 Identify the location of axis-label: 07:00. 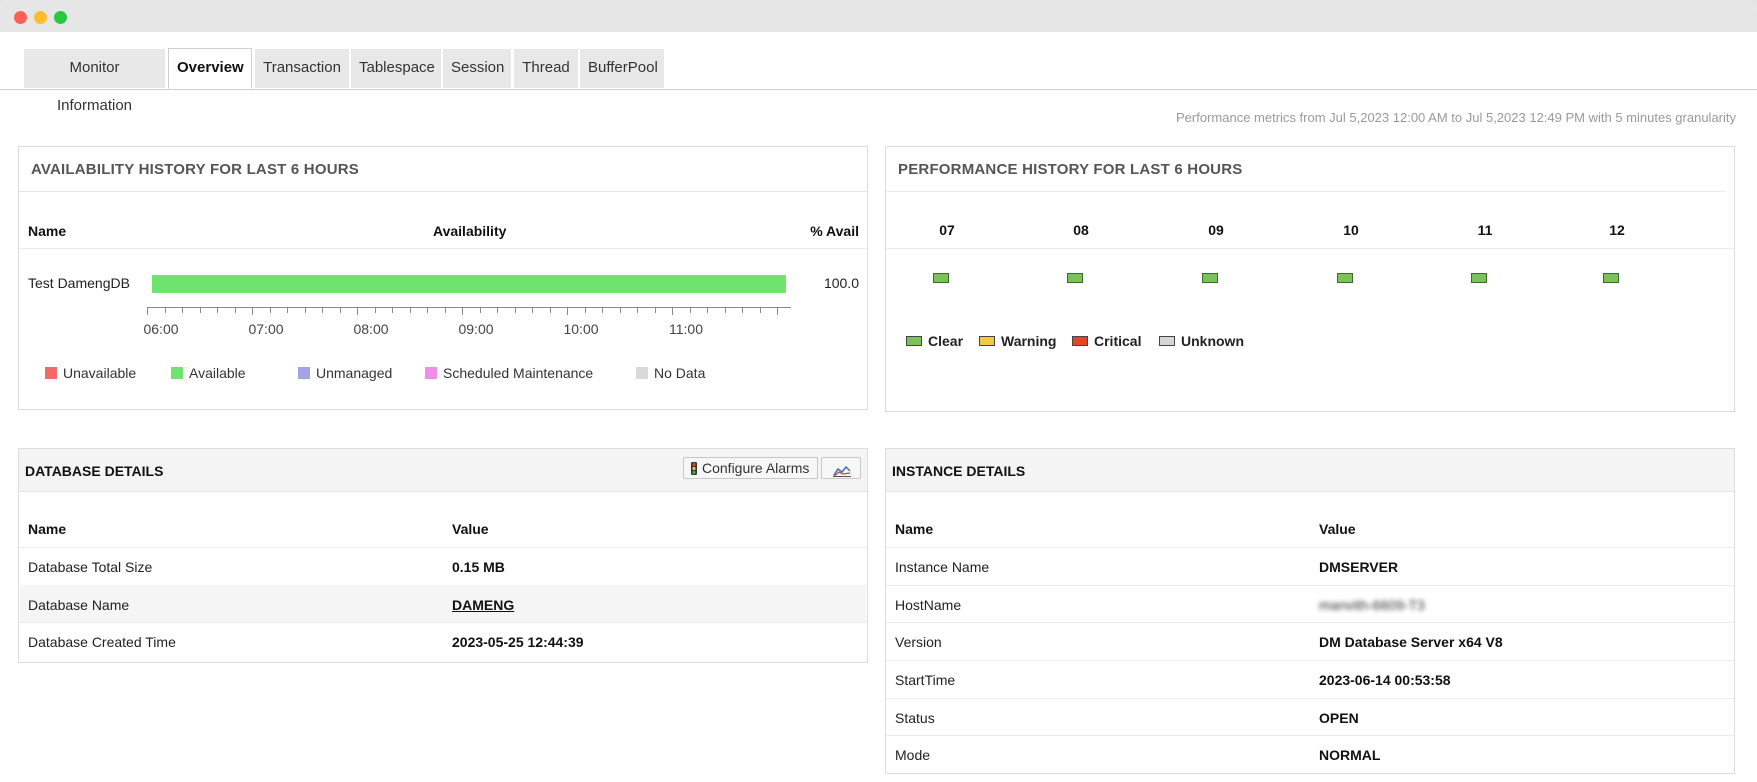
(266, 329).